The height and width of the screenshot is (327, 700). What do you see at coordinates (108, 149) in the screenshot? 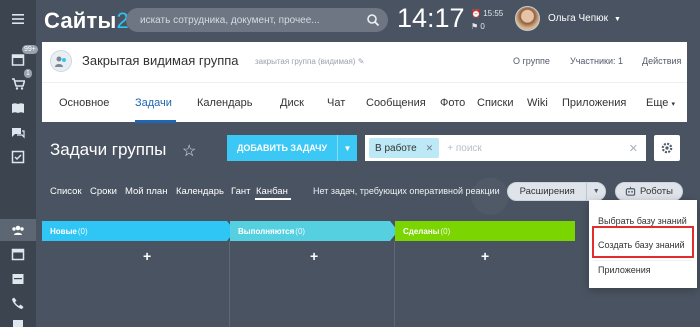
I see `page-title: Задачи группы` at bounding box center [108, 149].